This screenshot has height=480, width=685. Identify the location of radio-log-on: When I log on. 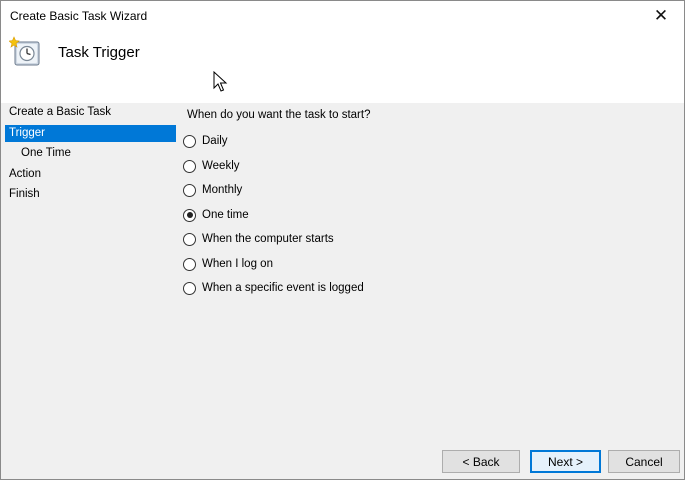
(228, 264).